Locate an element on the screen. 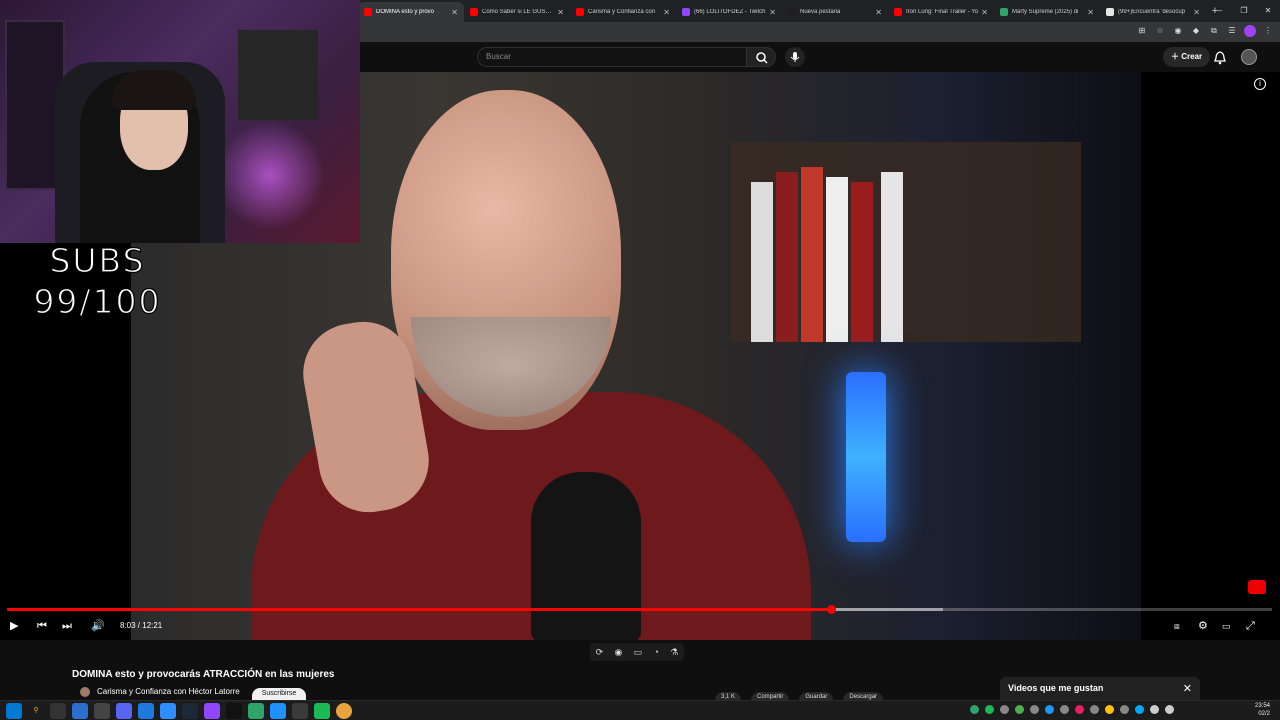 The image size is (1280, 720). extension-icon: ◆ is located at coordinates (1196, 31).